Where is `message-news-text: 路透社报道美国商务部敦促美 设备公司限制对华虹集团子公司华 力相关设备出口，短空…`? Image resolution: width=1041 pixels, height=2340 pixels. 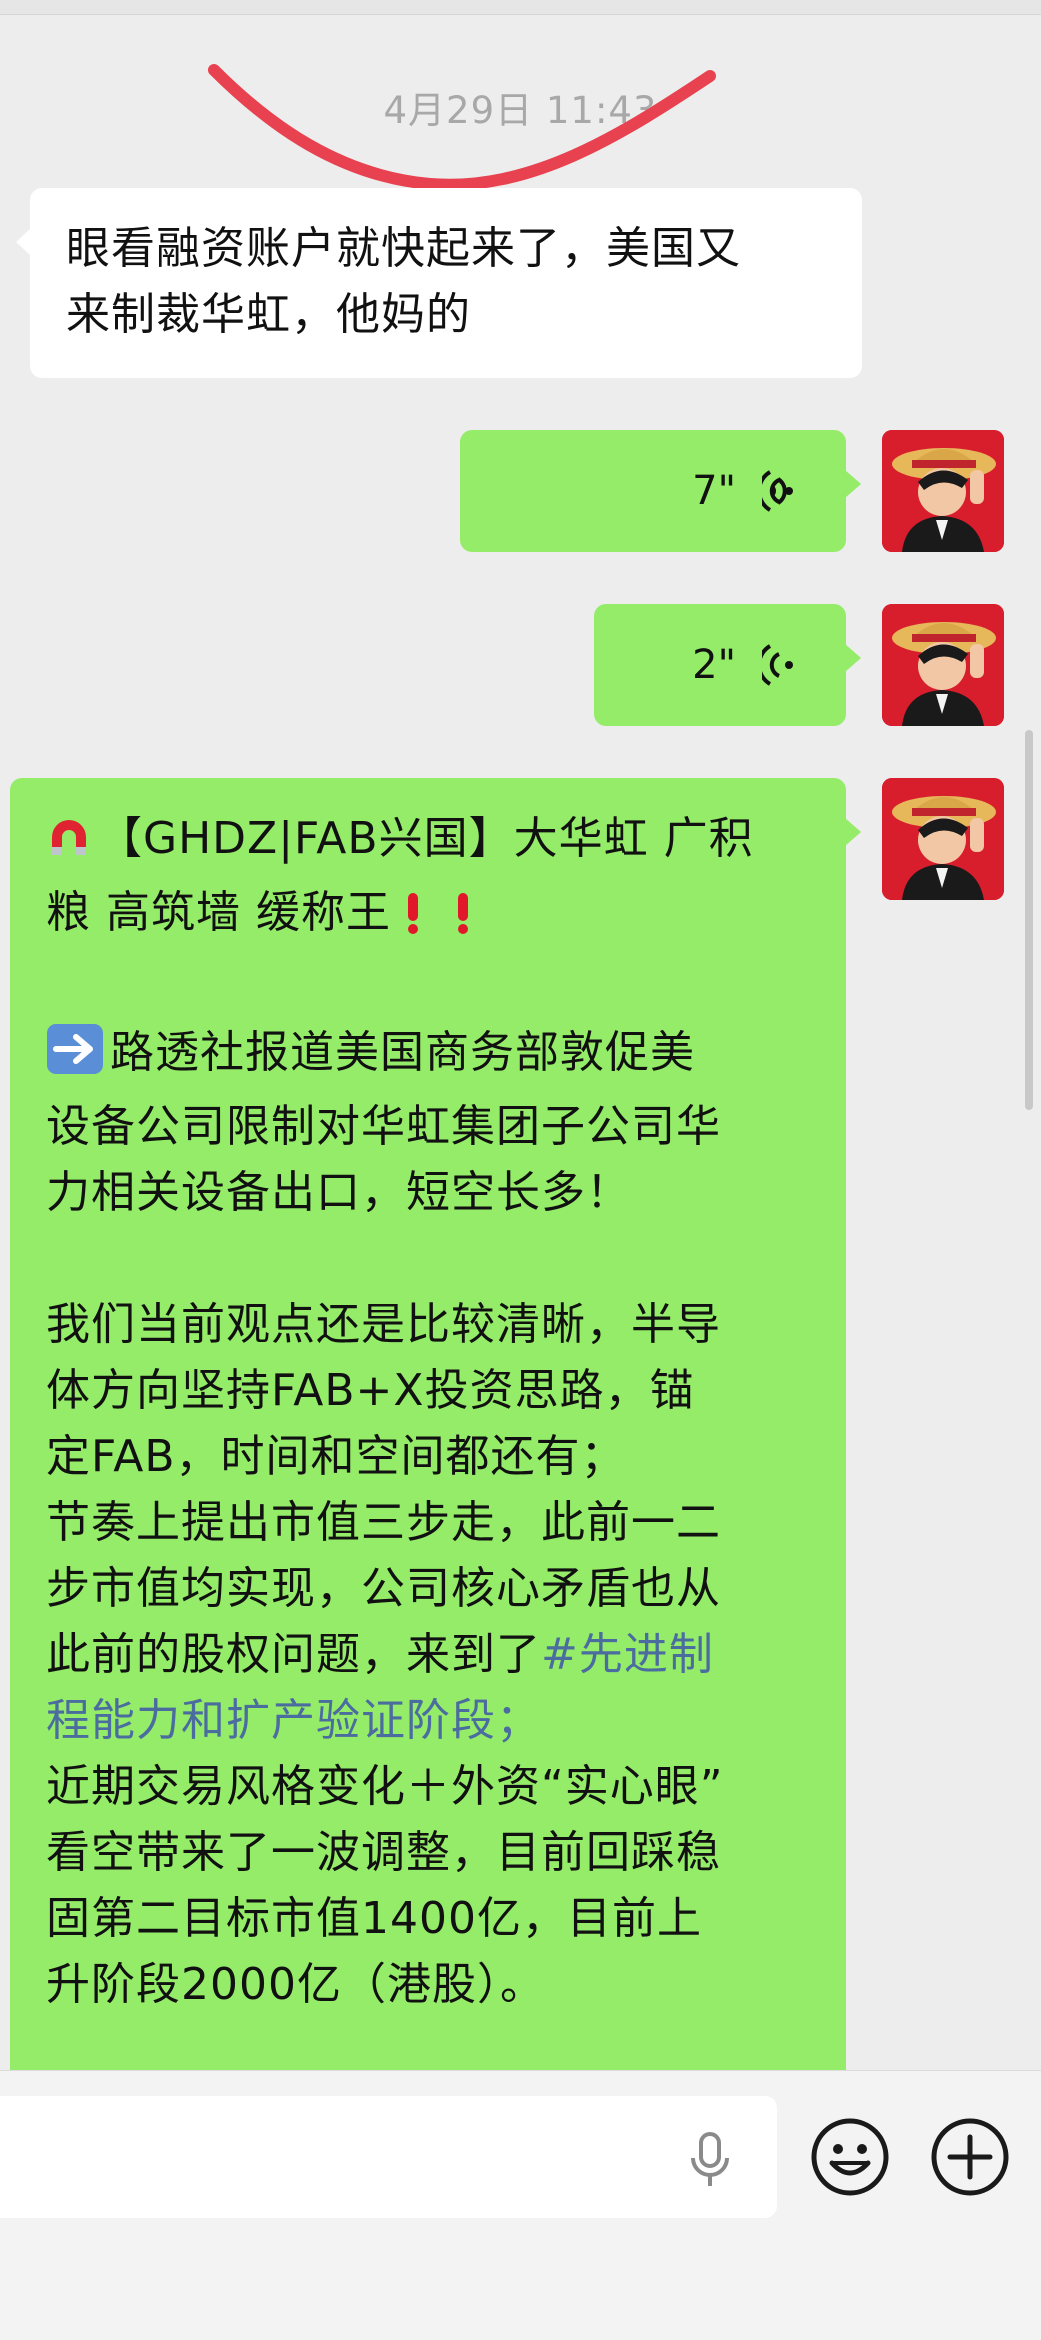
message-news-text: 路透社报道美国商务部敦促美 设备公司限制对华虹集团子公司华 力相关设备出口，短空… is located at coordinates (383, 1122).